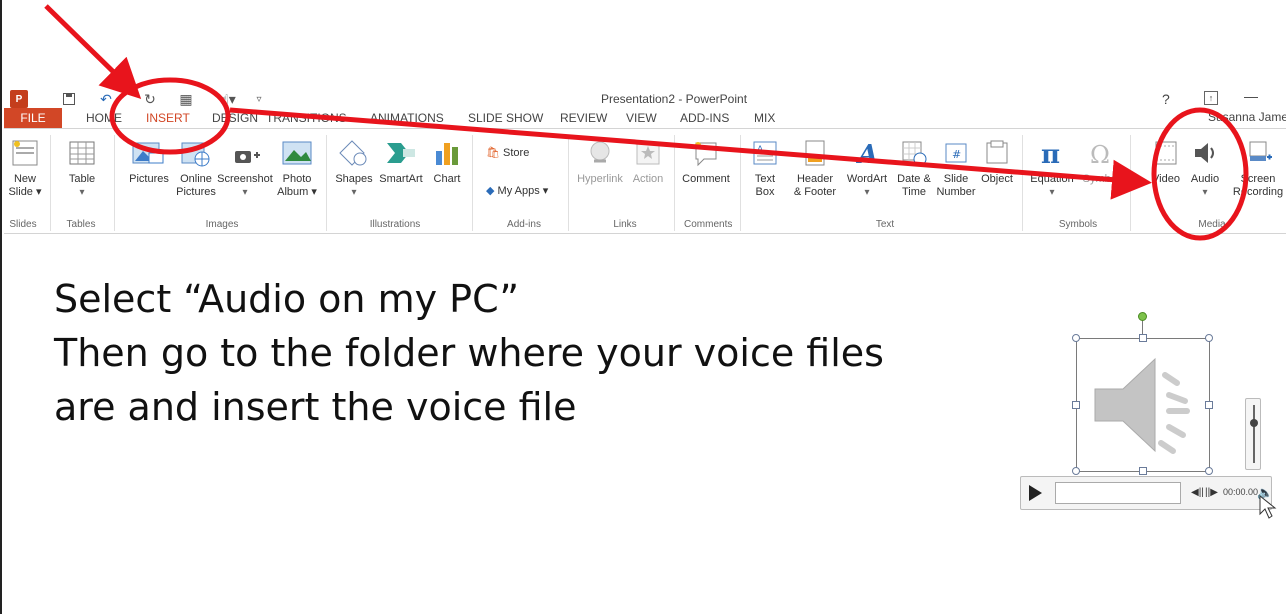 Image resolution: width=1286 pixels, height=614 pixels. I want to click on volume-slider, so click(1253, 434).